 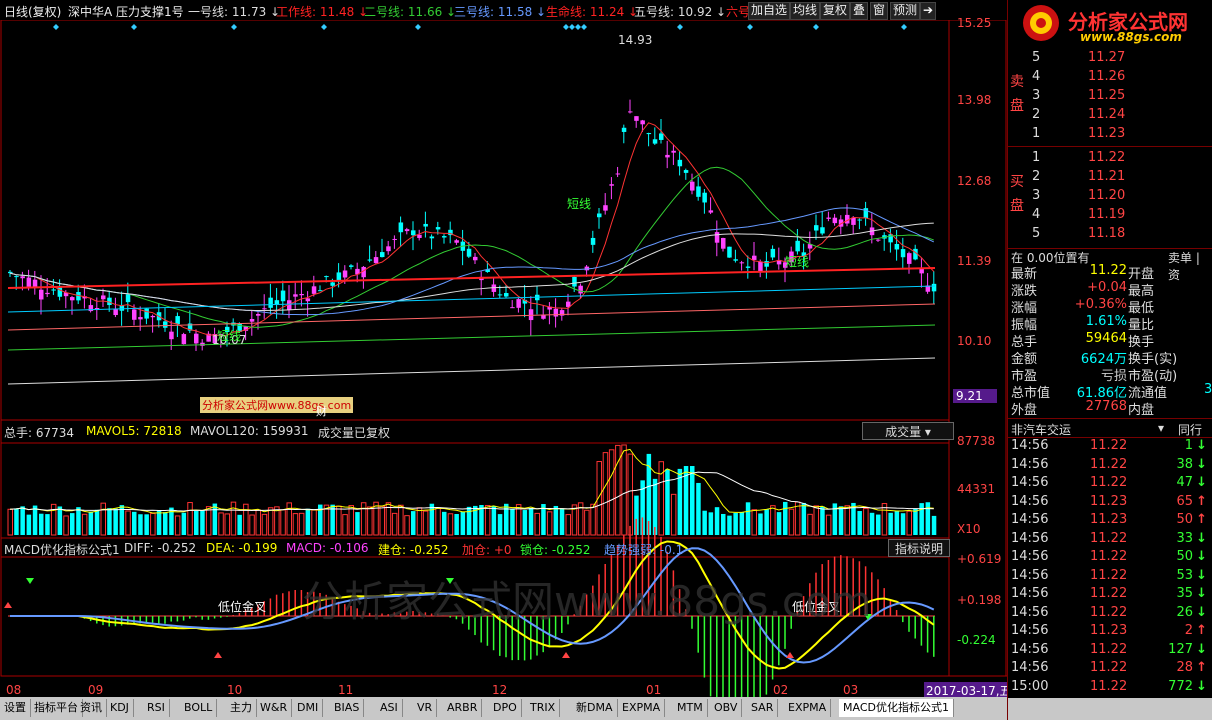 I want to click on ask-level: 5 11.27, so click(x=1079, y=57).